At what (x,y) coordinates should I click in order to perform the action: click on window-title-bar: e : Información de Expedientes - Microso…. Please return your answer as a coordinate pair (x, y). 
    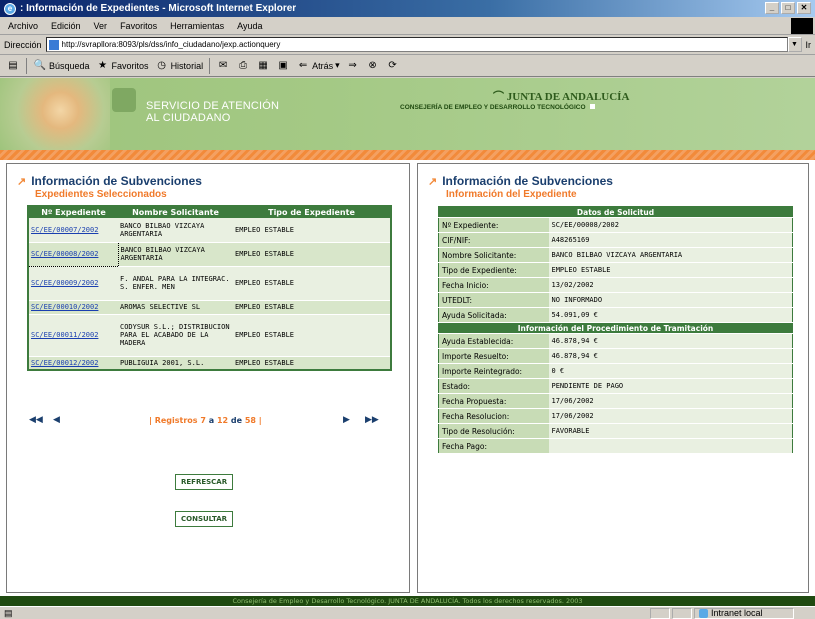
    Looking at the image, I should click on (407, 8).